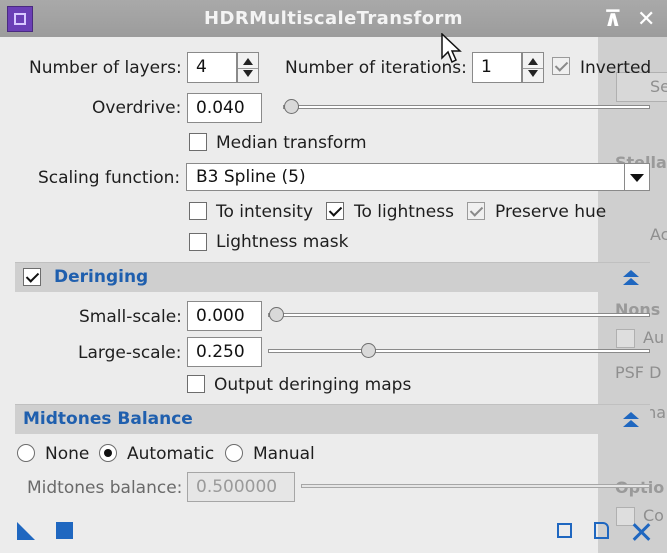 Image resolution: width=667 pixels, height=553 pixels. Describe the element at coordinates (475, 486) in the screenshot. I see `midtones-balance-slider-track` at that location.